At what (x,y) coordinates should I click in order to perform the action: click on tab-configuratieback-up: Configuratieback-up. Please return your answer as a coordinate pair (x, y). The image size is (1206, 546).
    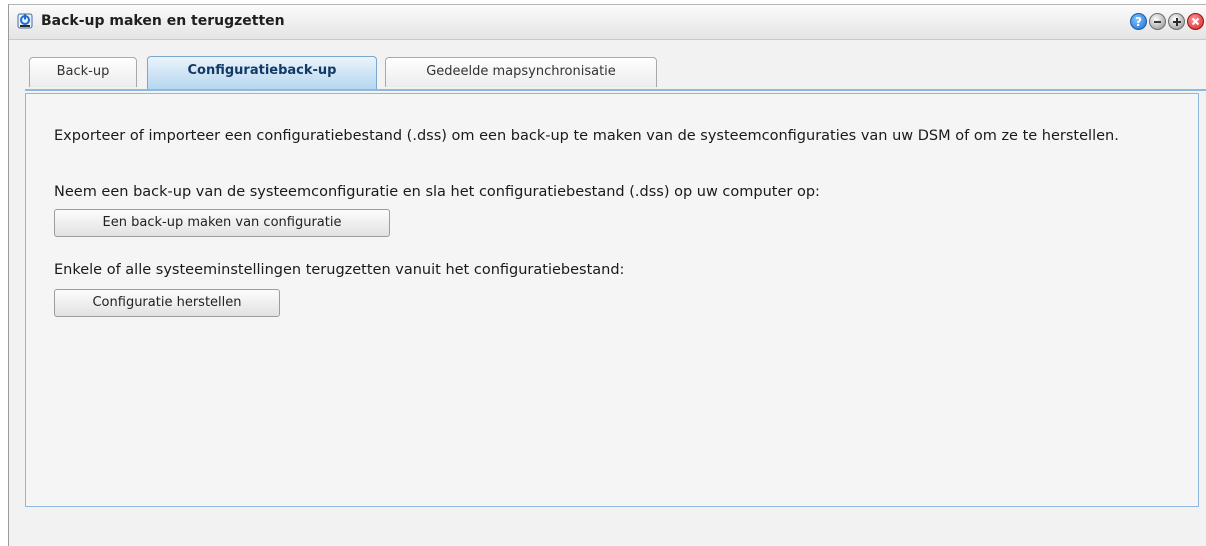
    Looking at the image, I should click on (262, 72).